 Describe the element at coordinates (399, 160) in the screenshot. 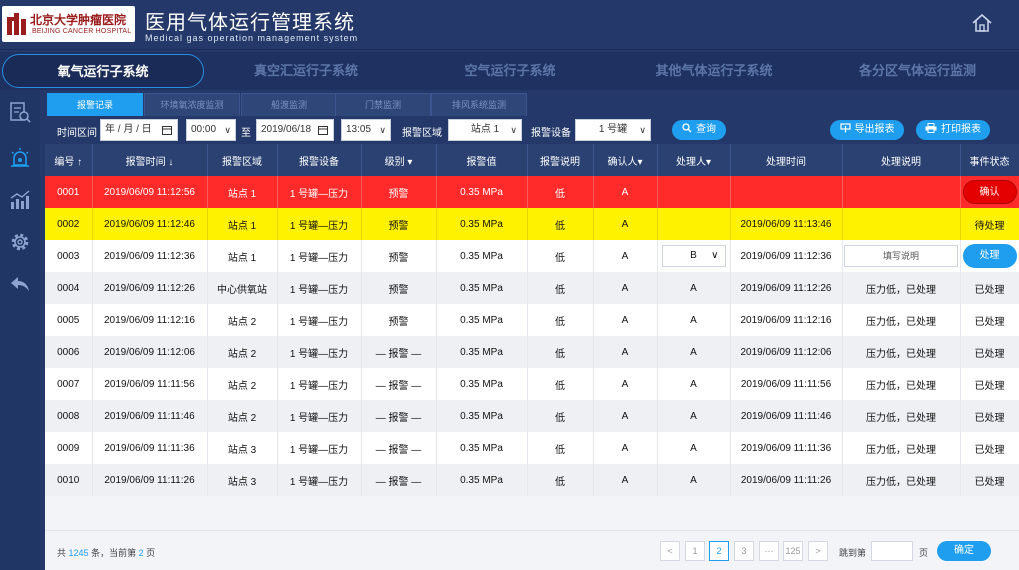

I see `col-header-level: 级别 ▾` at that location.